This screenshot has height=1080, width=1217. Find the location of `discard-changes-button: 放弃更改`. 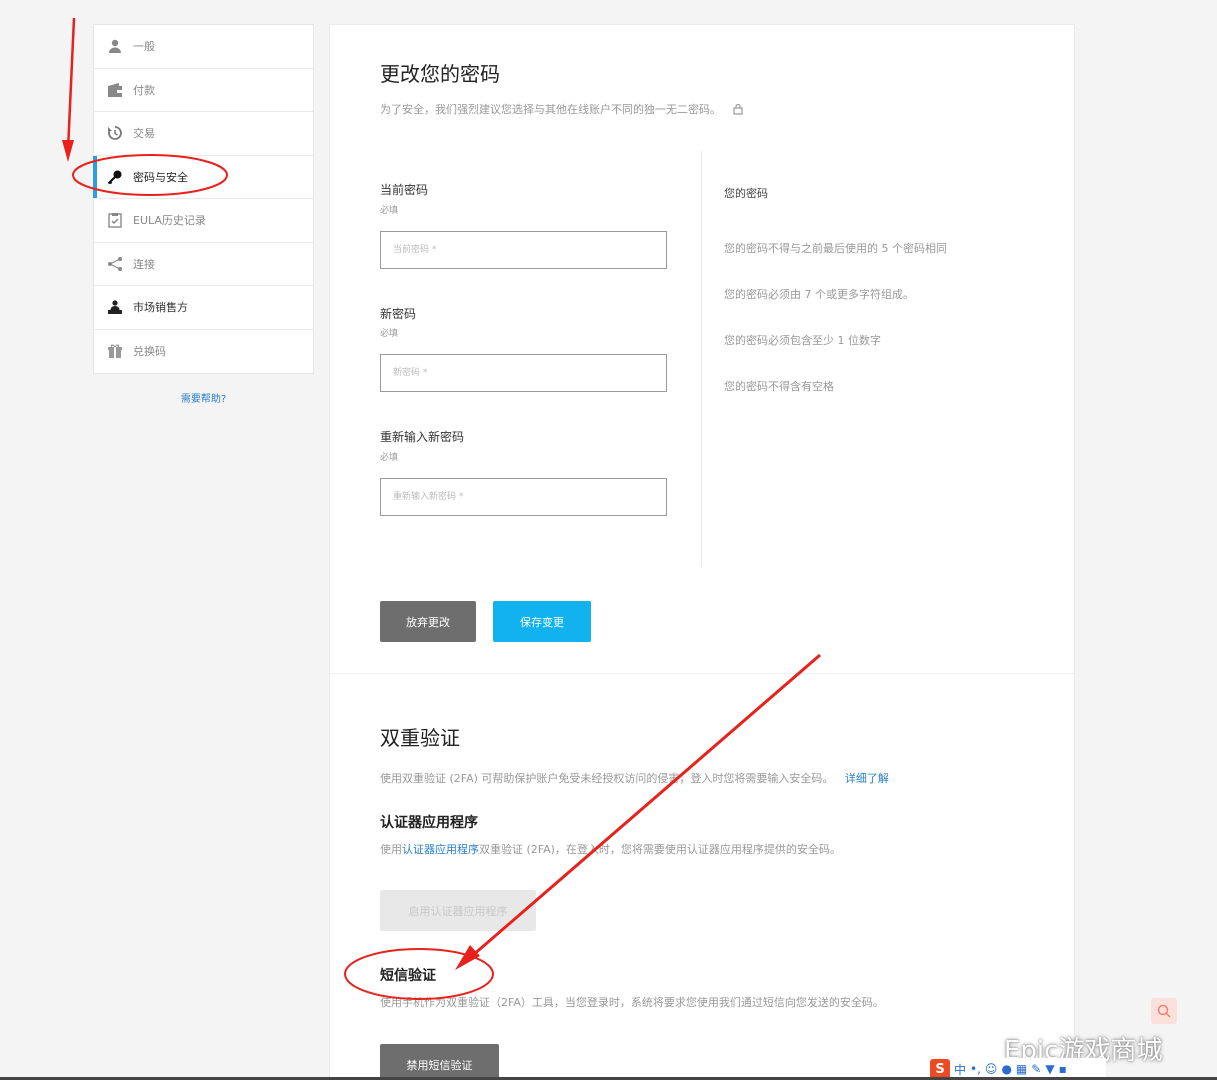

discard-changes-button: 放弃更改 is located at coordinates (428, 621).